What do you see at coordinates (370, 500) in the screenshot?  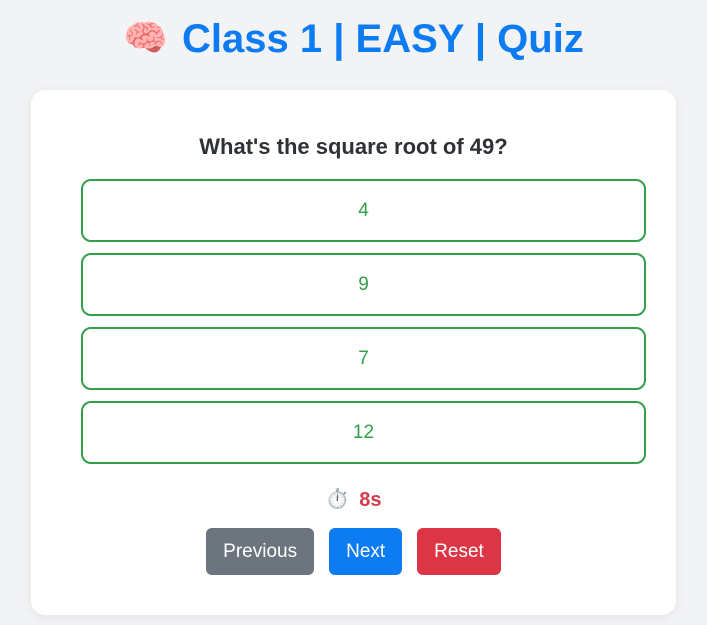 I see `timer-value: 8s` at bounding box center [370, 500].